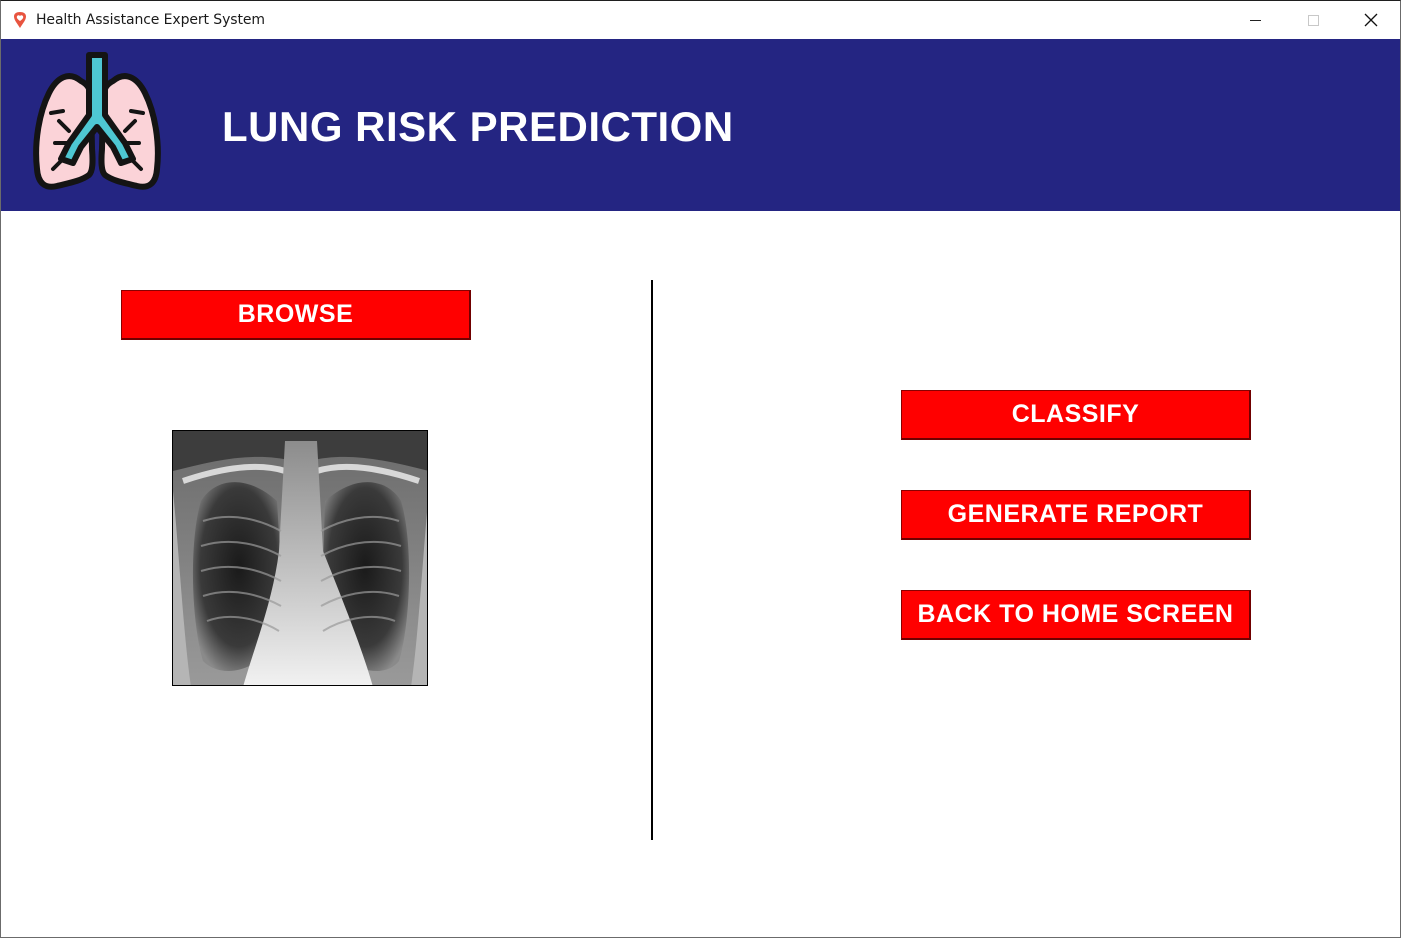 This screenshot has height=938, width=1401. I want to click on maximize-icon, so click(1313, 20).